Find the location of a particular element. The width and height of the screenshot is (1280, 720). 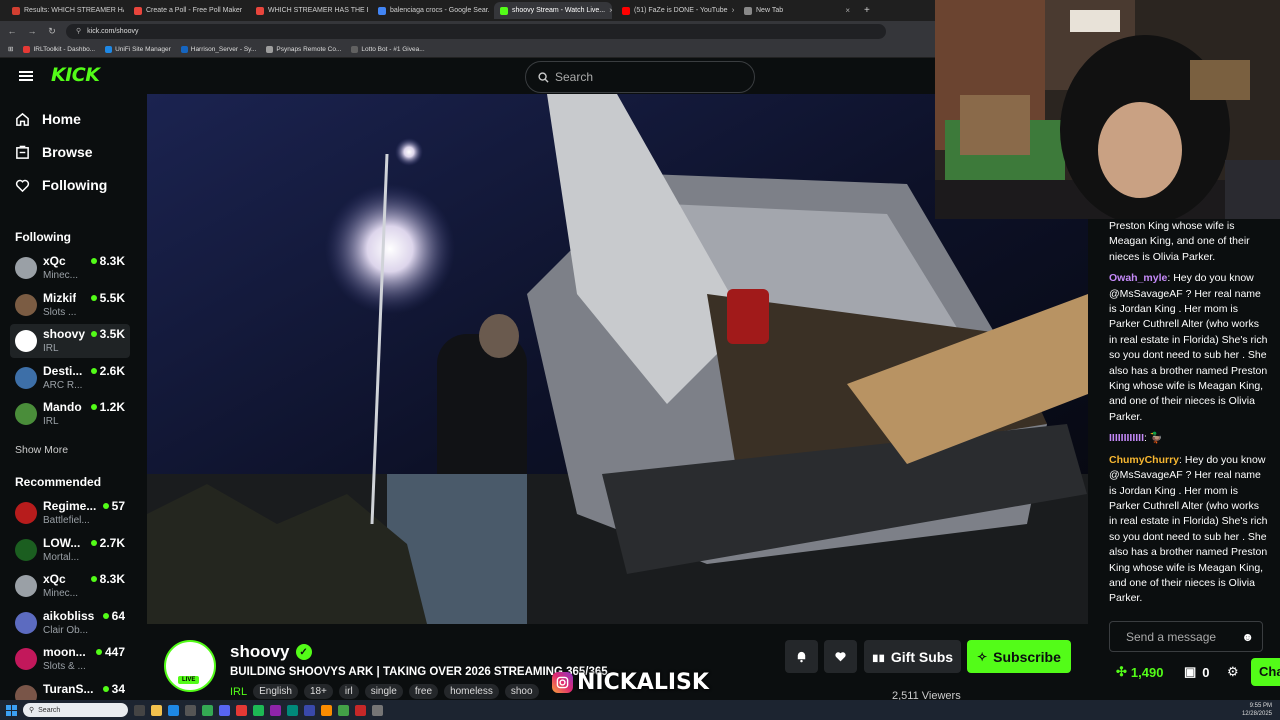

obs-icon is located at coordinates (377, 710).